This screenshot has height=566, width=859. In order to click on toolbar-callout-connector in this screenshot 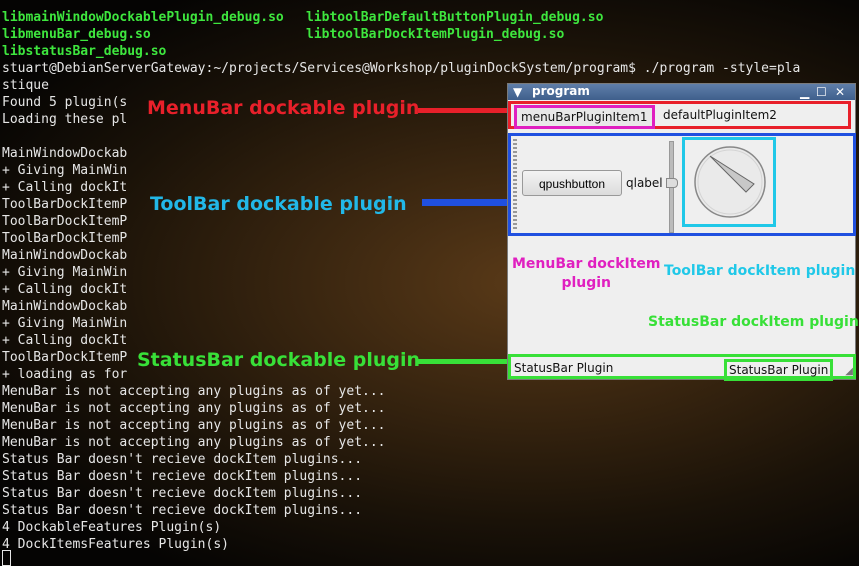, I will do `click(464, 202)`.